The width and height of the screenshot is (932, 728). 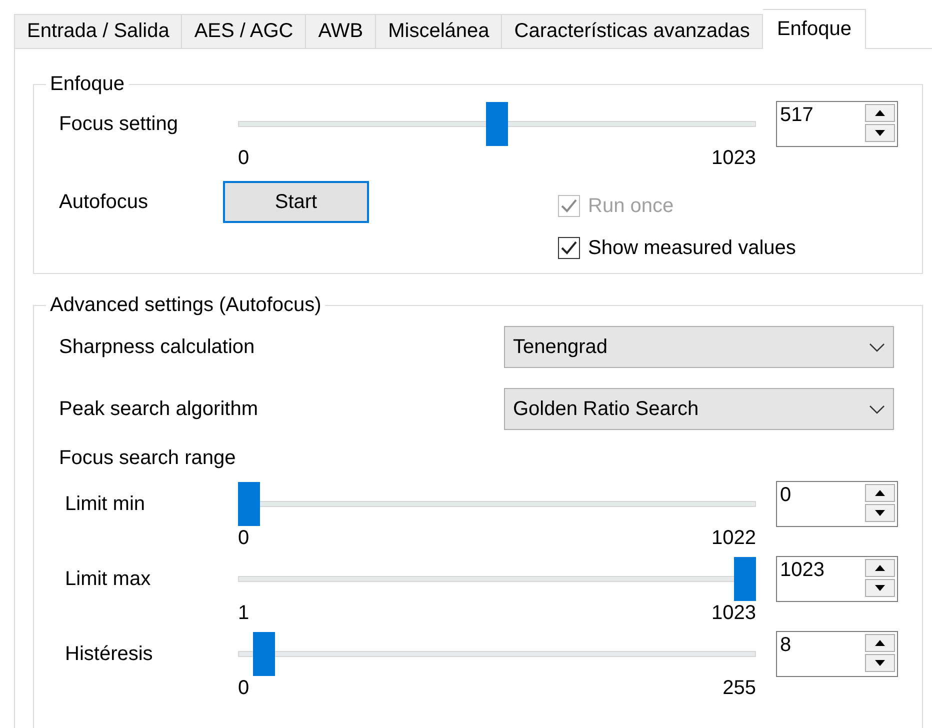 What do you see at coordinates (439, 31) in the screenshot?
I see `tab: Miscelánea` at bounding box center [439, 31].